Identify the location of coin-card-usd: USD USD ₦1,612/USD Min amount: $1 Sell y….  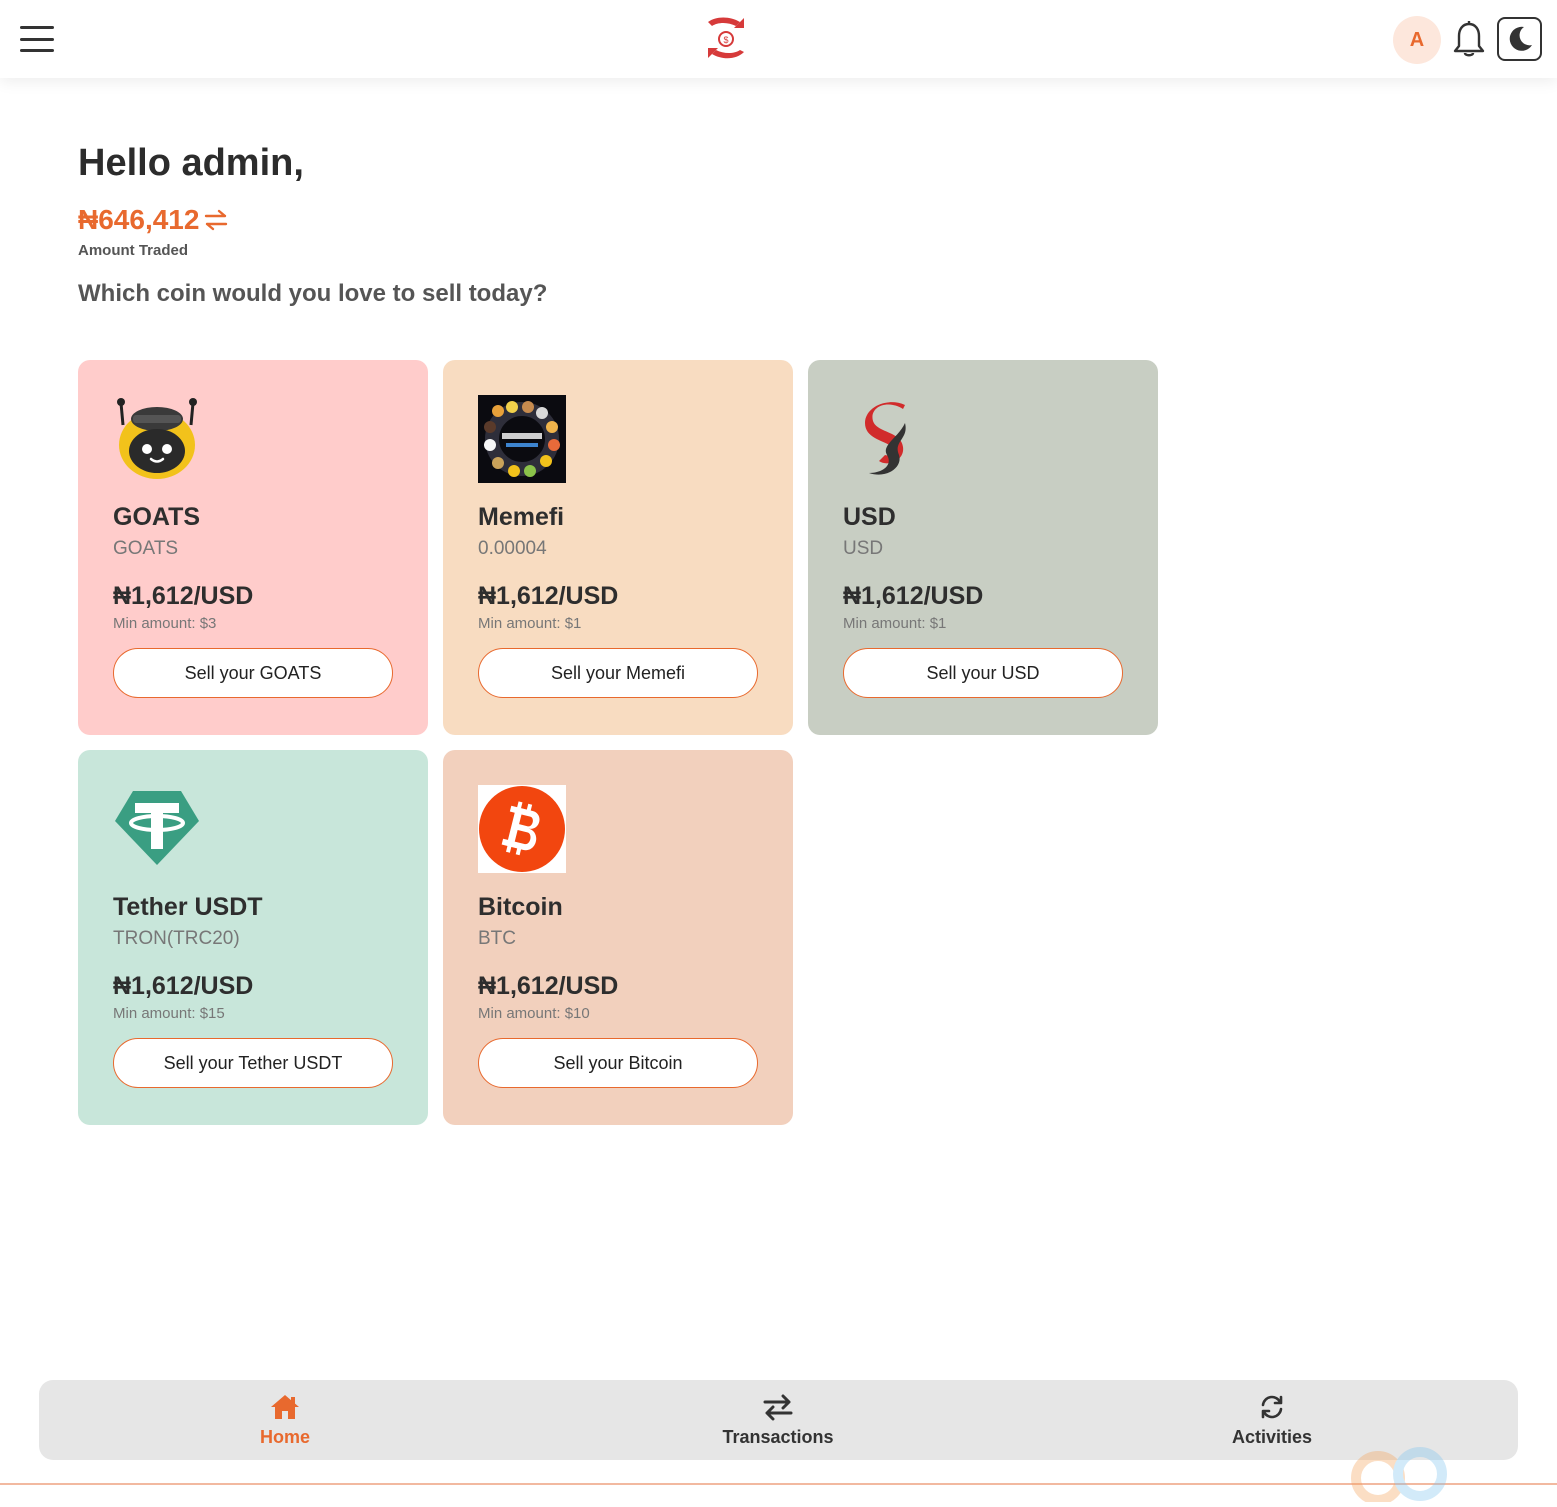
(983, 547).